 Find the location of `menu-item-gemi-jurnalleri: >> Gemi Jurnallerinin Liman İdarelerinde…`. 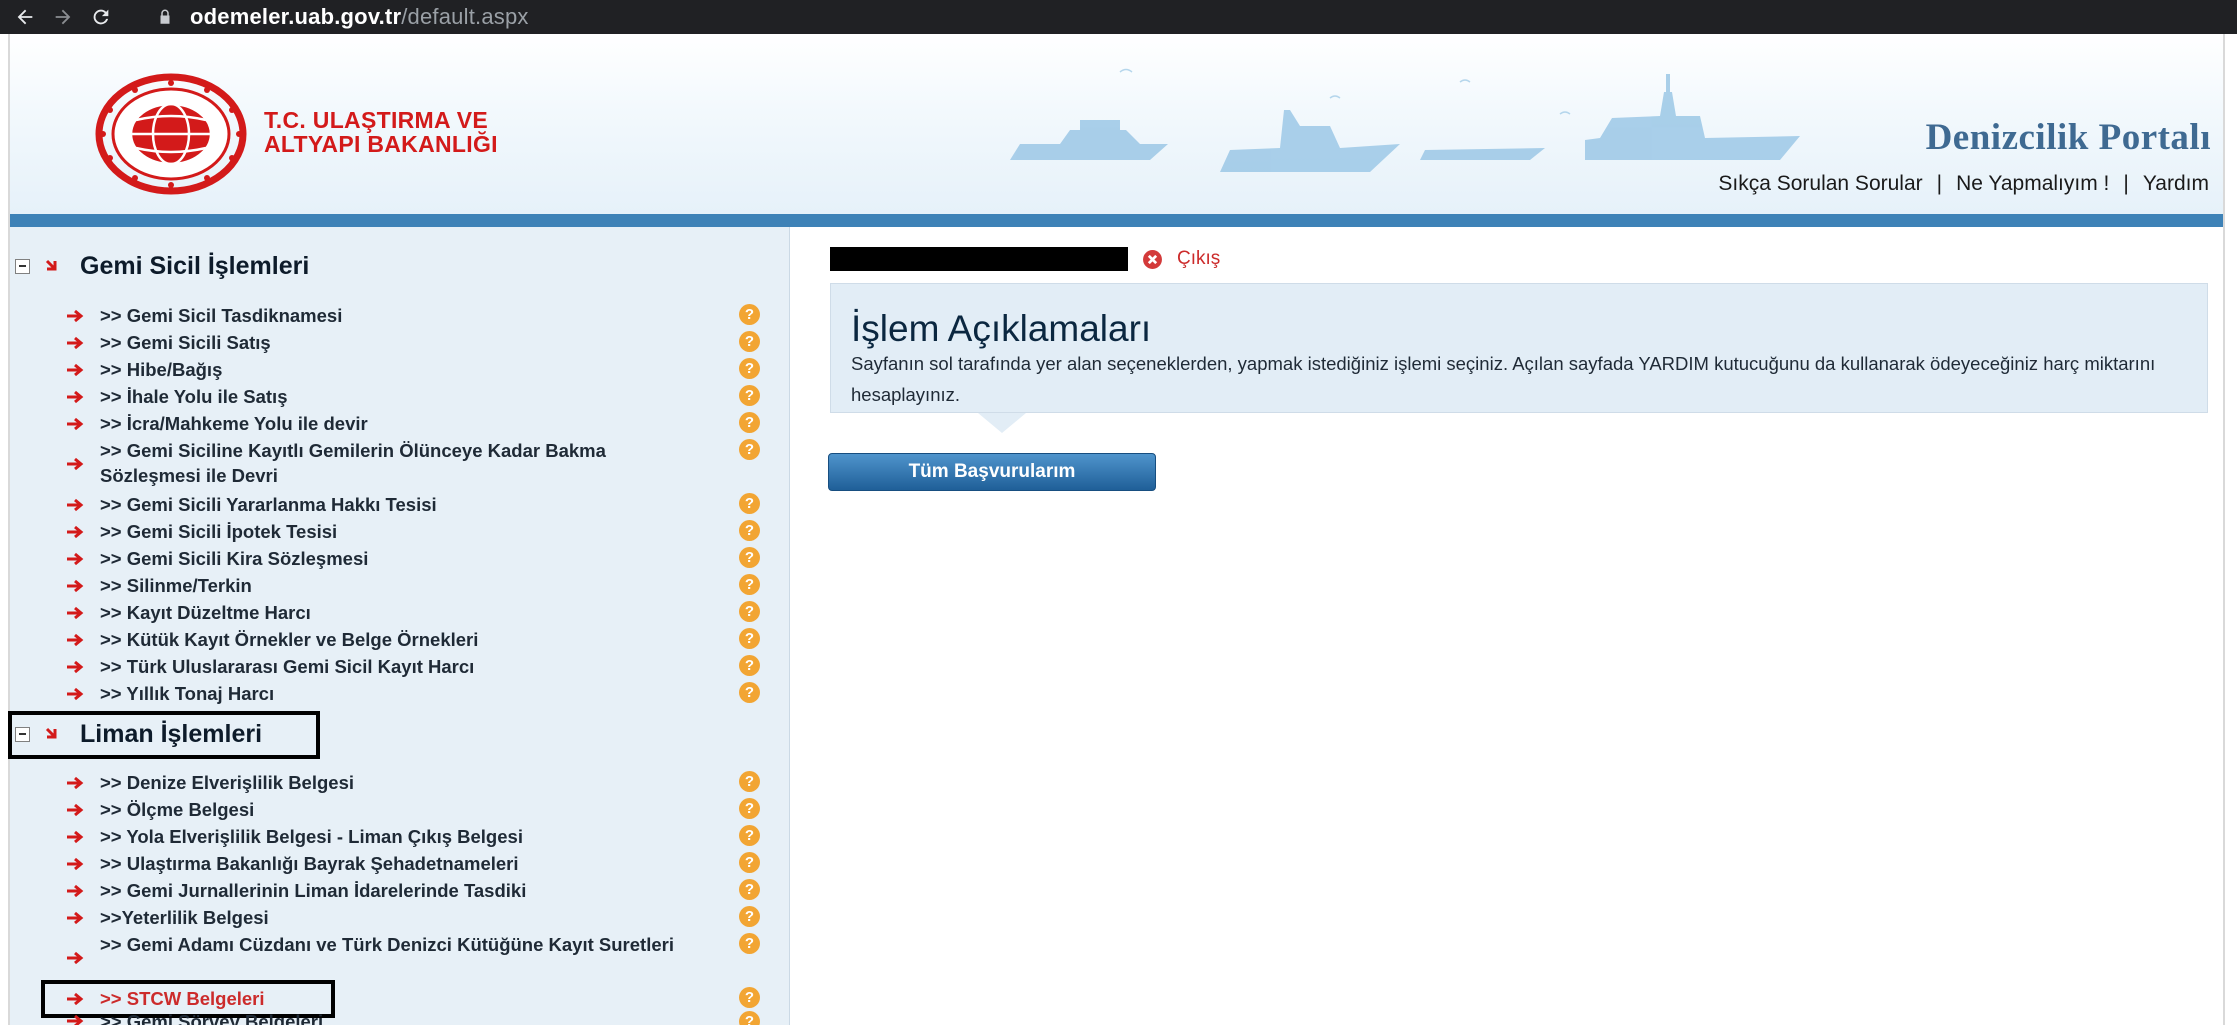

menu-item-gemi-jurnalleri: >> Gemi Jurnallerinin Liman İdarelerinde… is located at coordinates (395, 890).